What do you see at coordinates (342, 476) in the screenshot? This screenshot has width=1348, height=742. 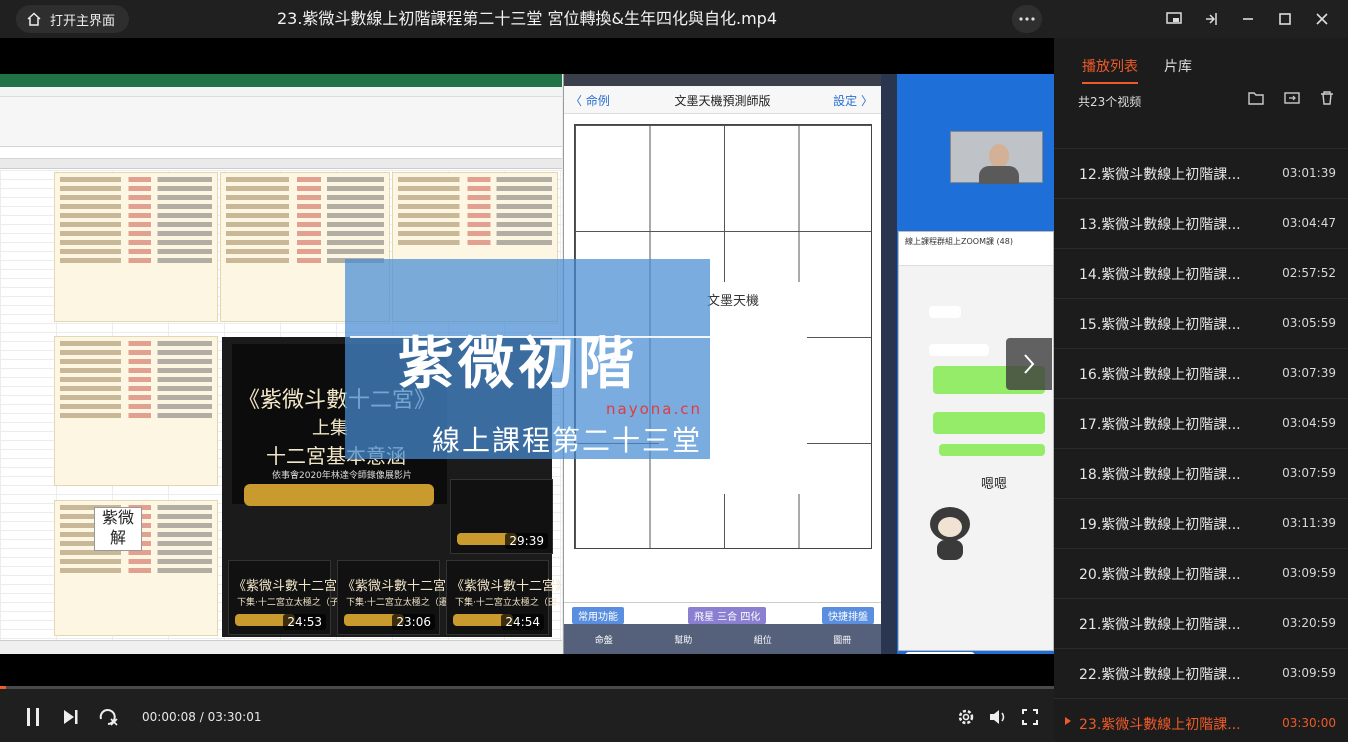 I see `book-credit: 依事會2020年林達令師錄像展影片` at bounding box center [342, 476].